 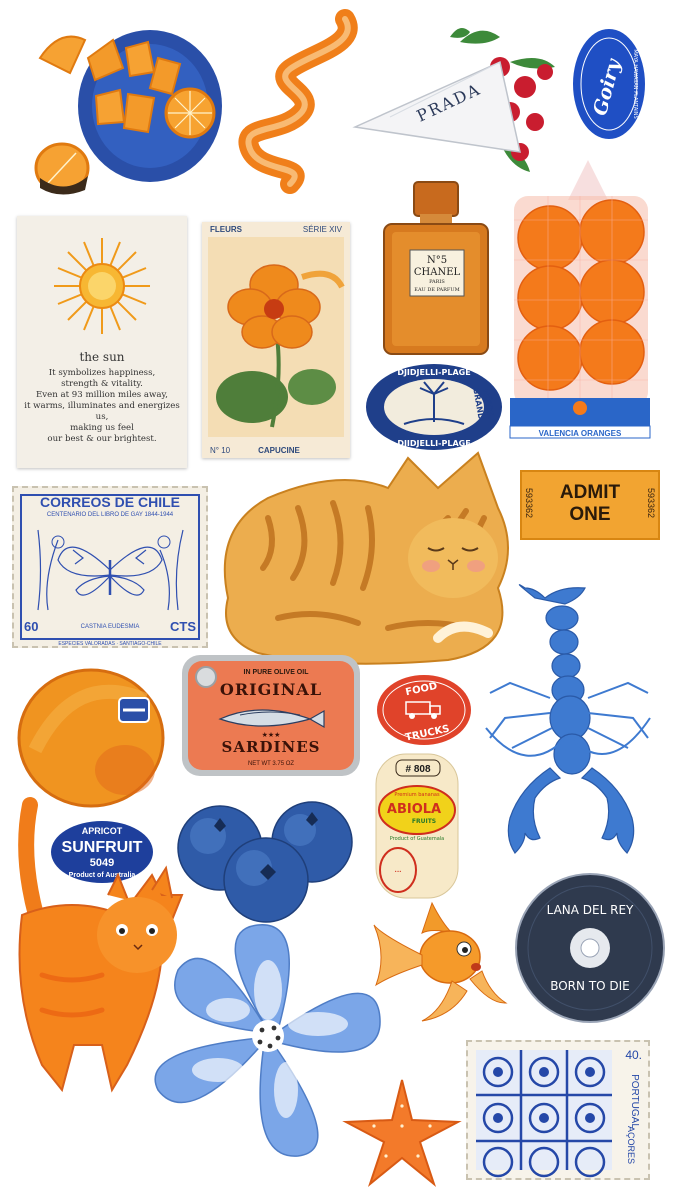 What do you see at coordinates (590, 948) in the screenshot?
I see `lana-del-rey-cd: LANA DEL REY BORN TO DIE` at bounding box center [590, 948].